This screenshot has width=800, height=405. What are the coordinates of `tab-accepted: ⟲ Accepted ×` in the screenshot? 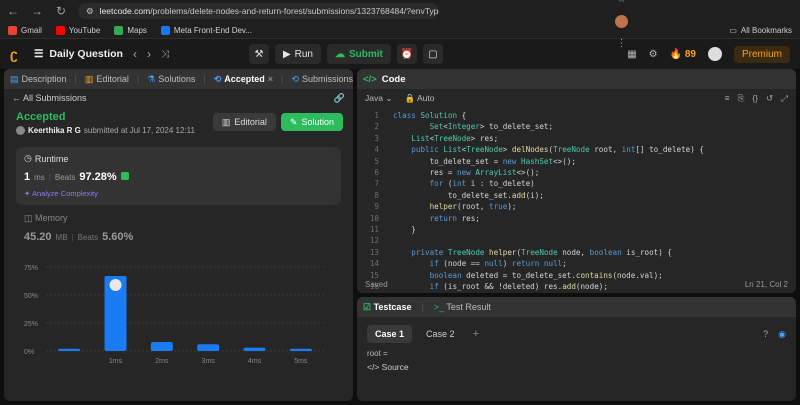 It's located at (243, 79).